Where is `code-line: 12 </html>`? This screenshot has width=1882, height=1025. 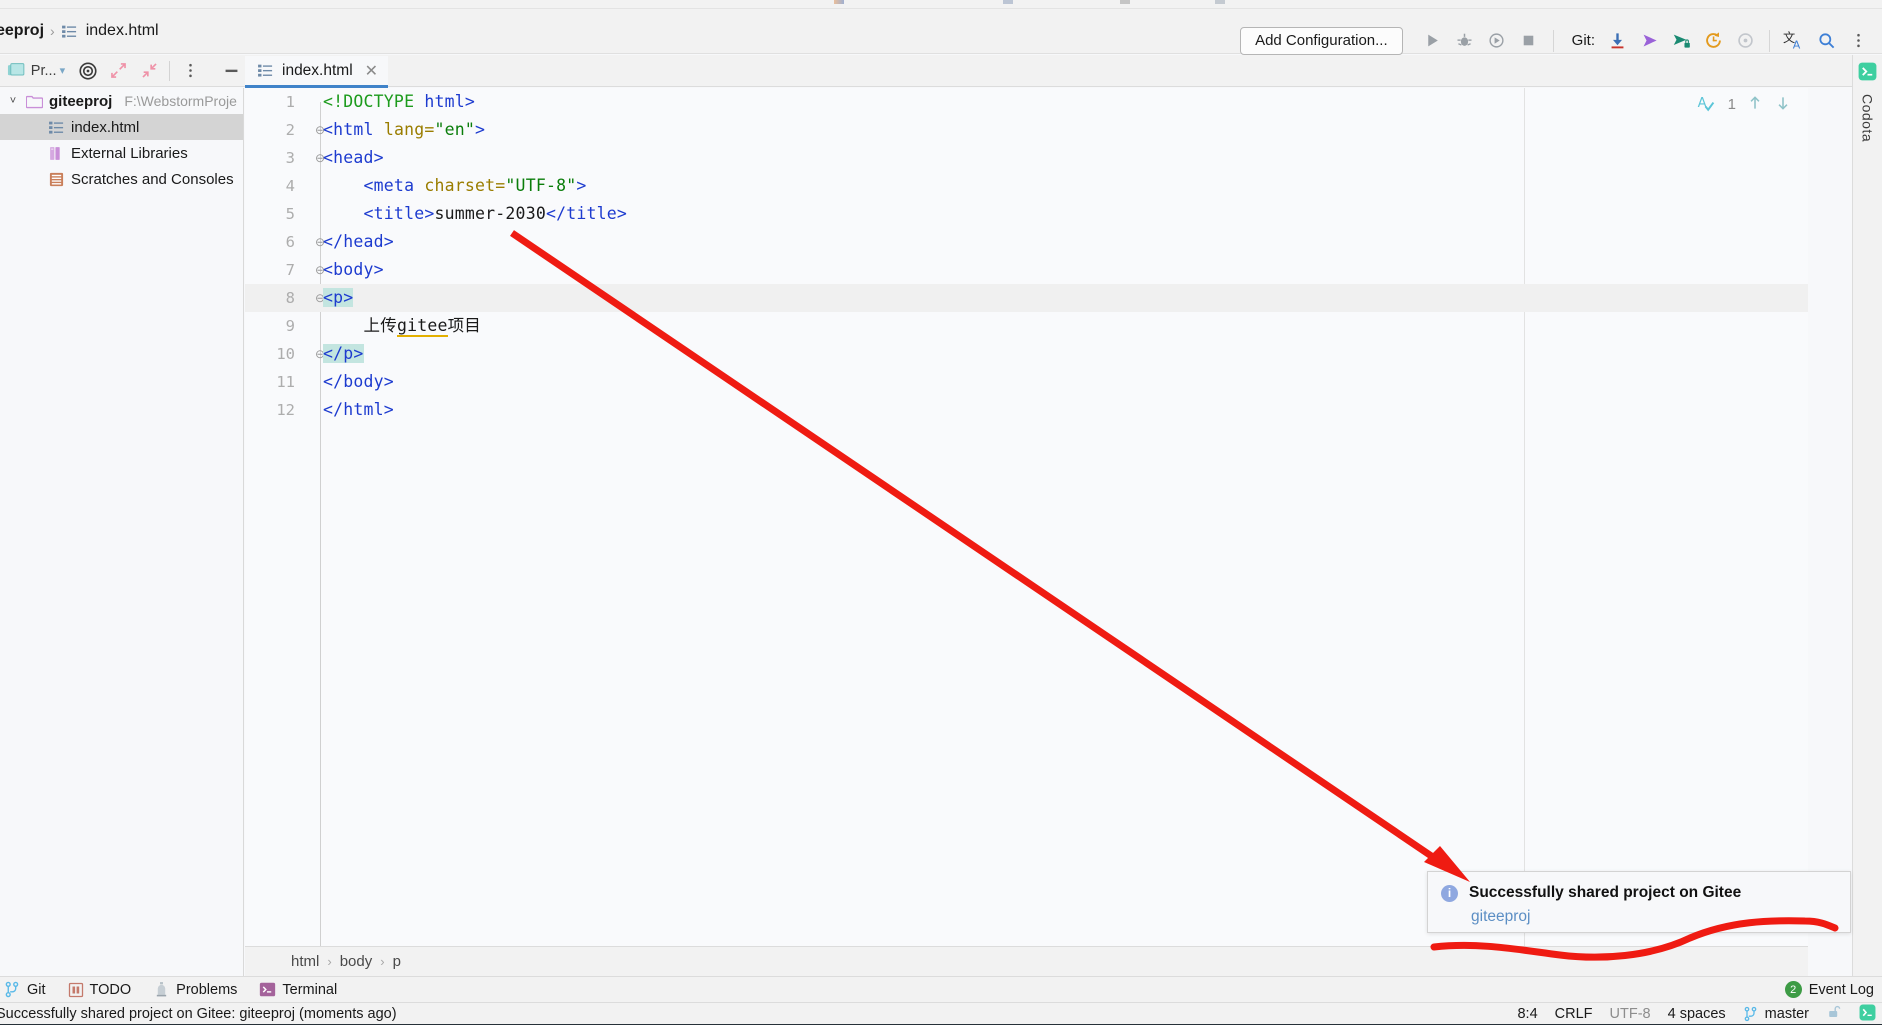
code-line: 12 </html> is located at coordinates (1026, 410).